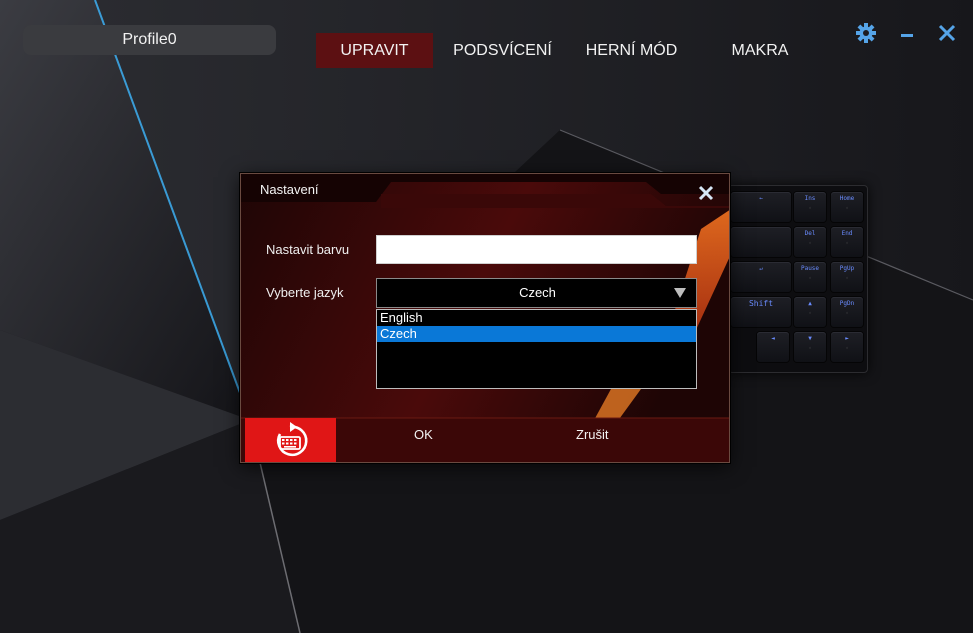 This screenshot has height=633, width=973. I want to click on language-option-czech: Czech, so click(536, 334).